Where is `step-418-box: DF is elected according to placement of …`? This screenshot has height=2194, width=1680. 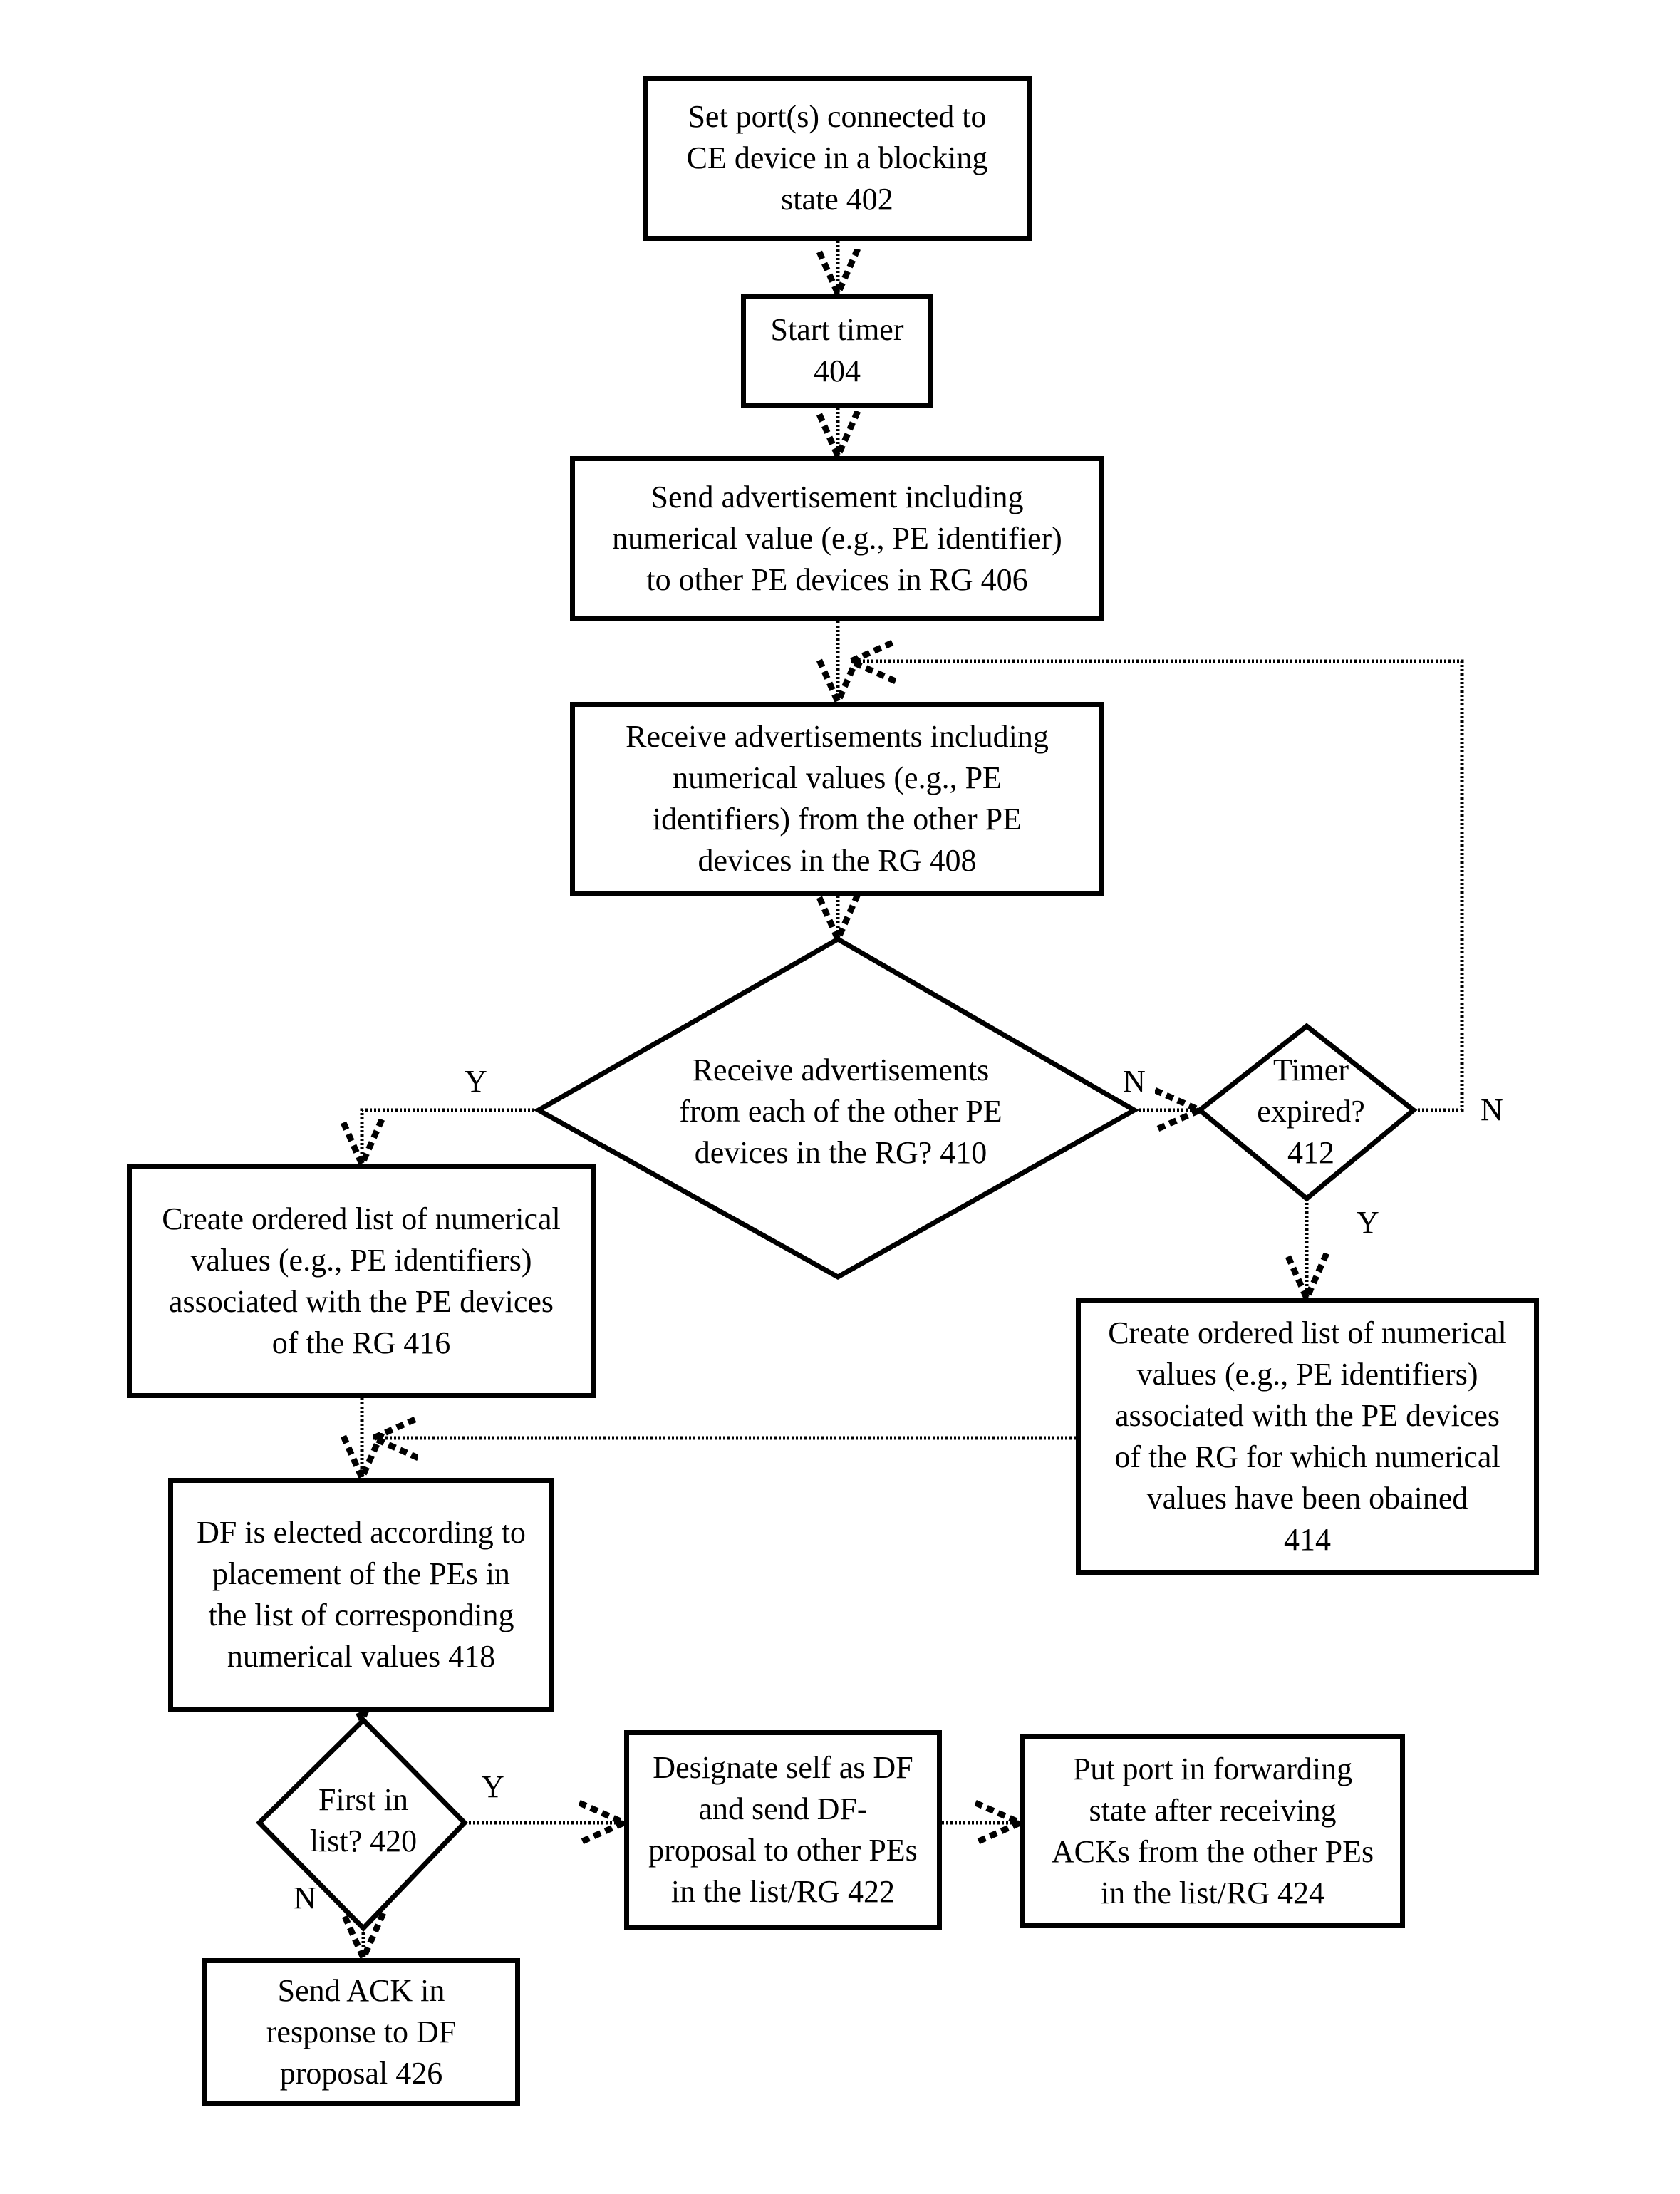
step-418-box: DF is elected according to placement of … is located at coordinates (361, 1595).